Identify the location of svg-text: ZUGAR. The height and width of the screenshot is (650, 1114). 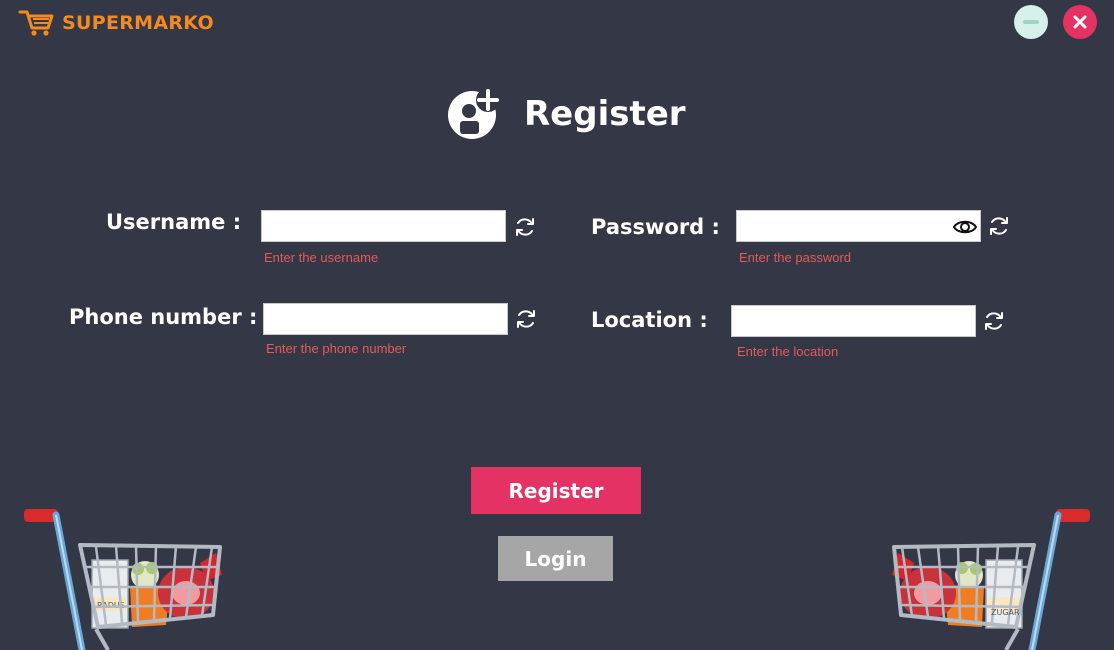
(1005, 612).